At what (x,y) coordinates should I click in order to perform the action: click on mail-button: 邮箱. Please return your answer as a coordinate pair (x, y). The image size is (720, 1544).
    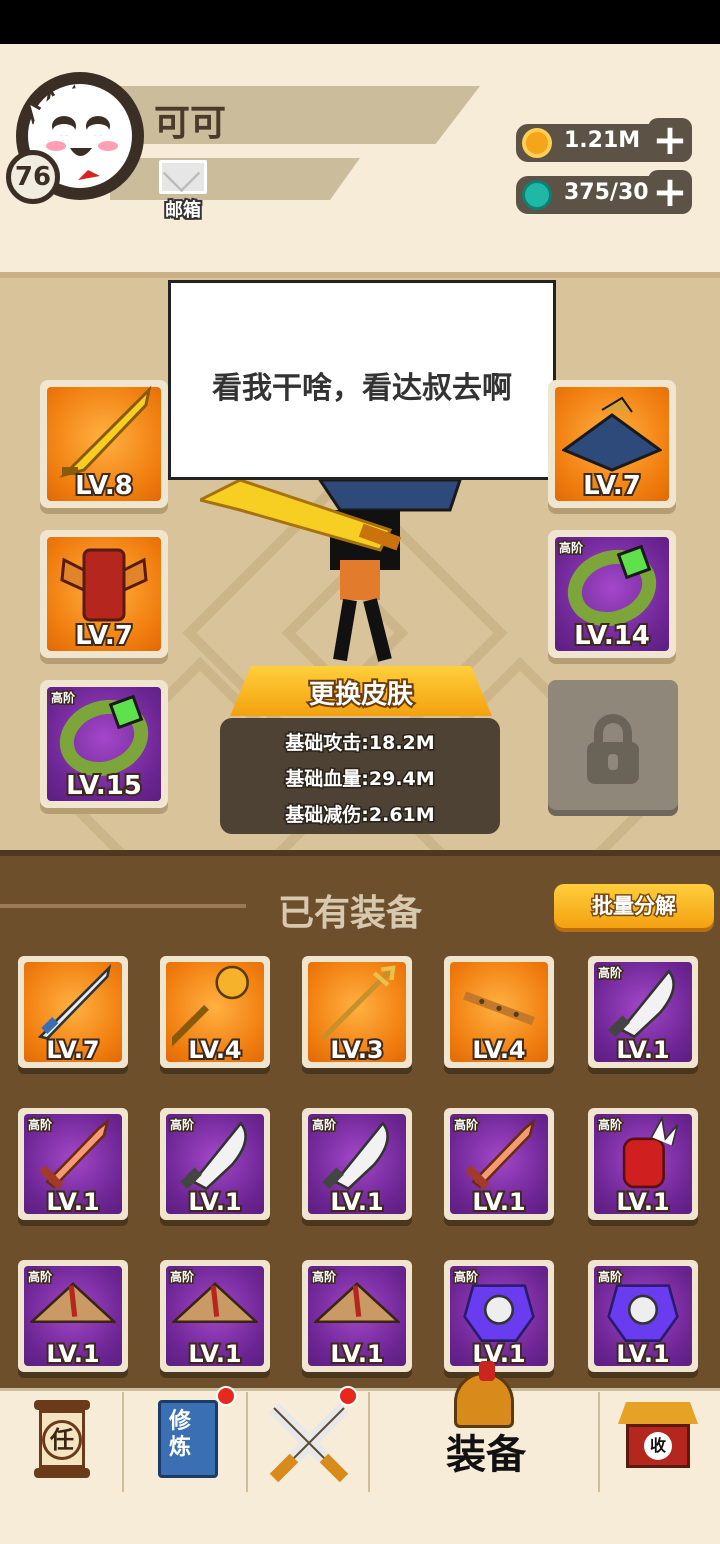
    Looking at the image, I should click on (183, 191).